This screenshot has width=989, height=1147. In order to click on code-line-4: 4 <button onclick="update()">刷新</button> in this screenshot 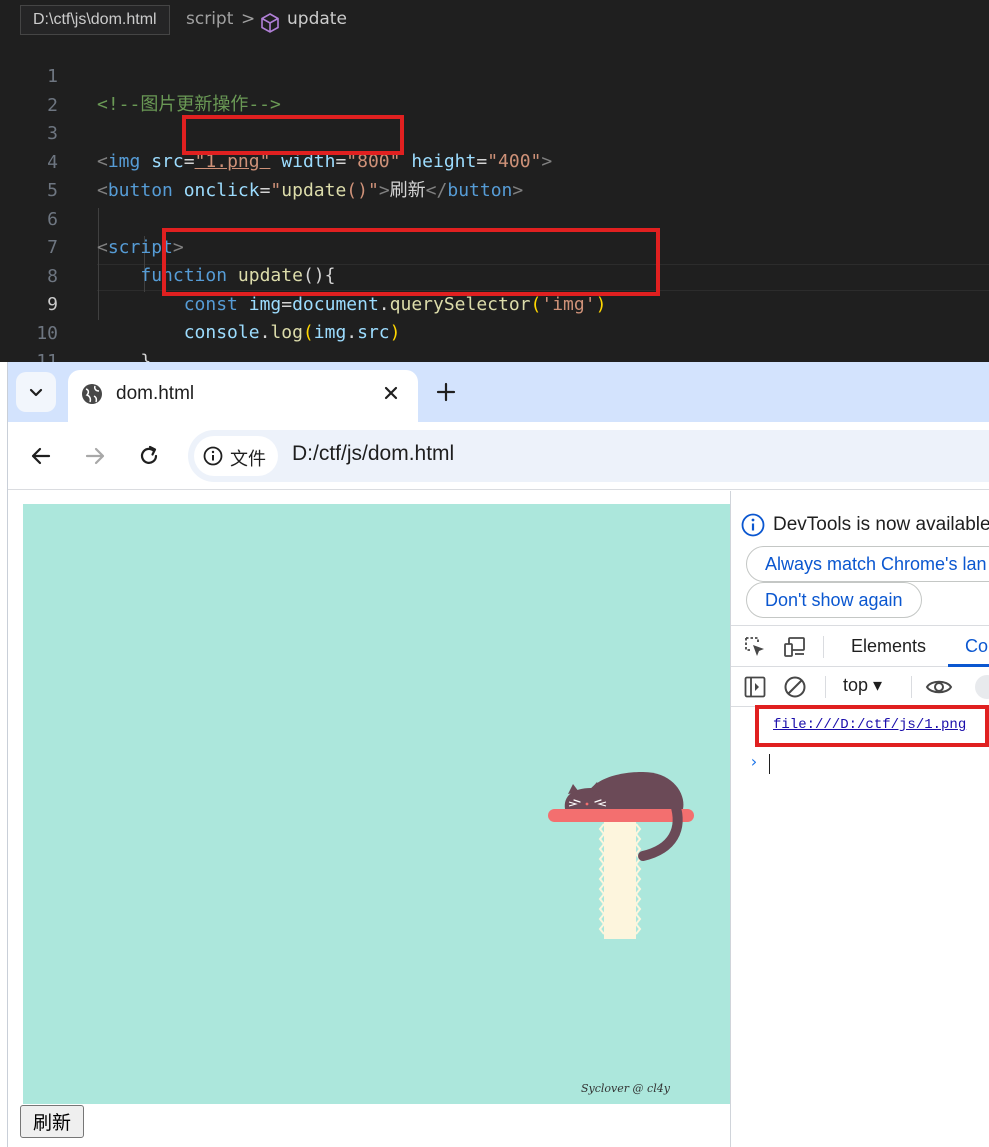, I will do `click(494, 161)`.